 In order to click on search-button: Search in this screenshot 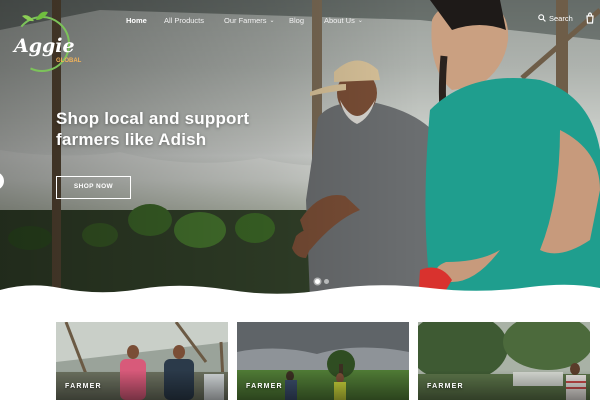, I will do `click(555, 18)`.